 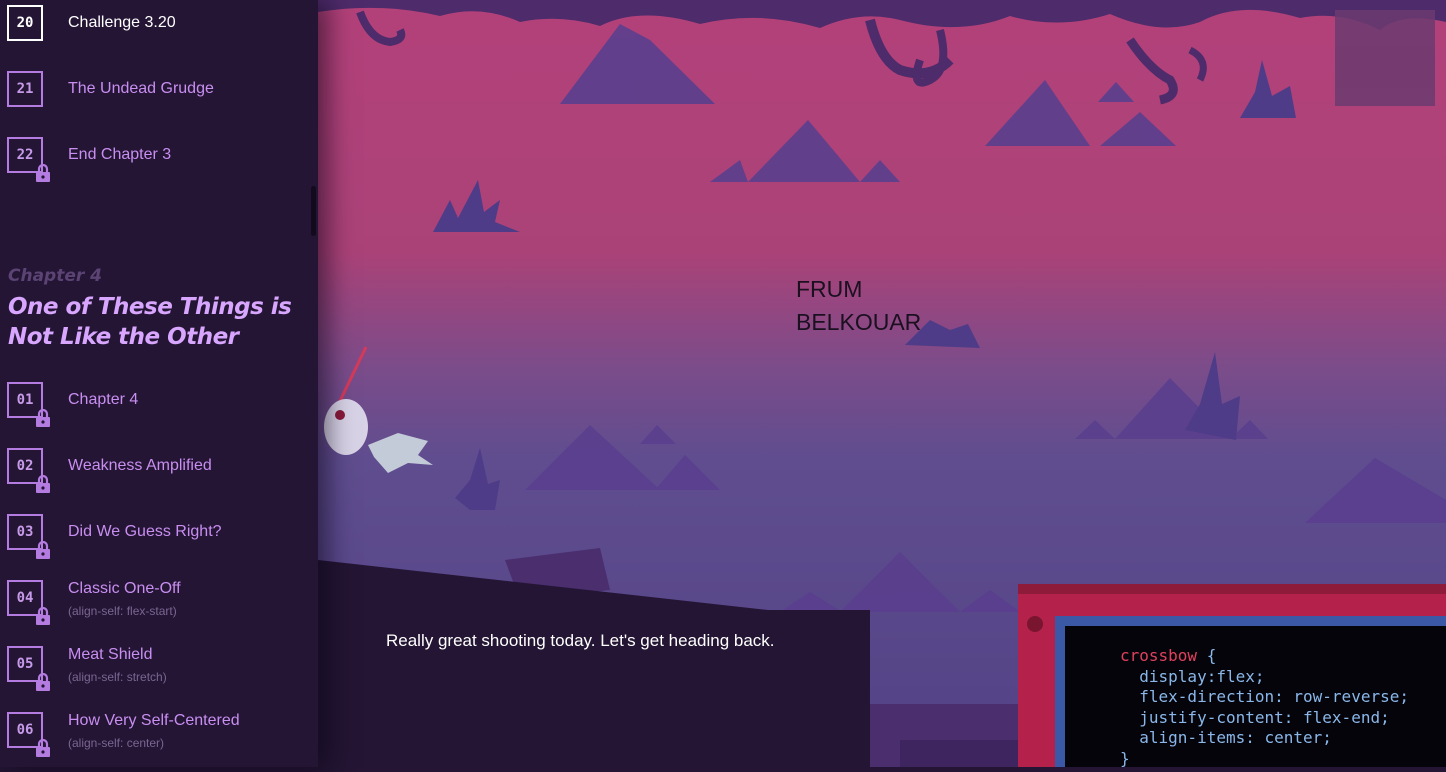 I want to click on level-subtitle: (align-self: flex-start), so click(x=122, y=611).